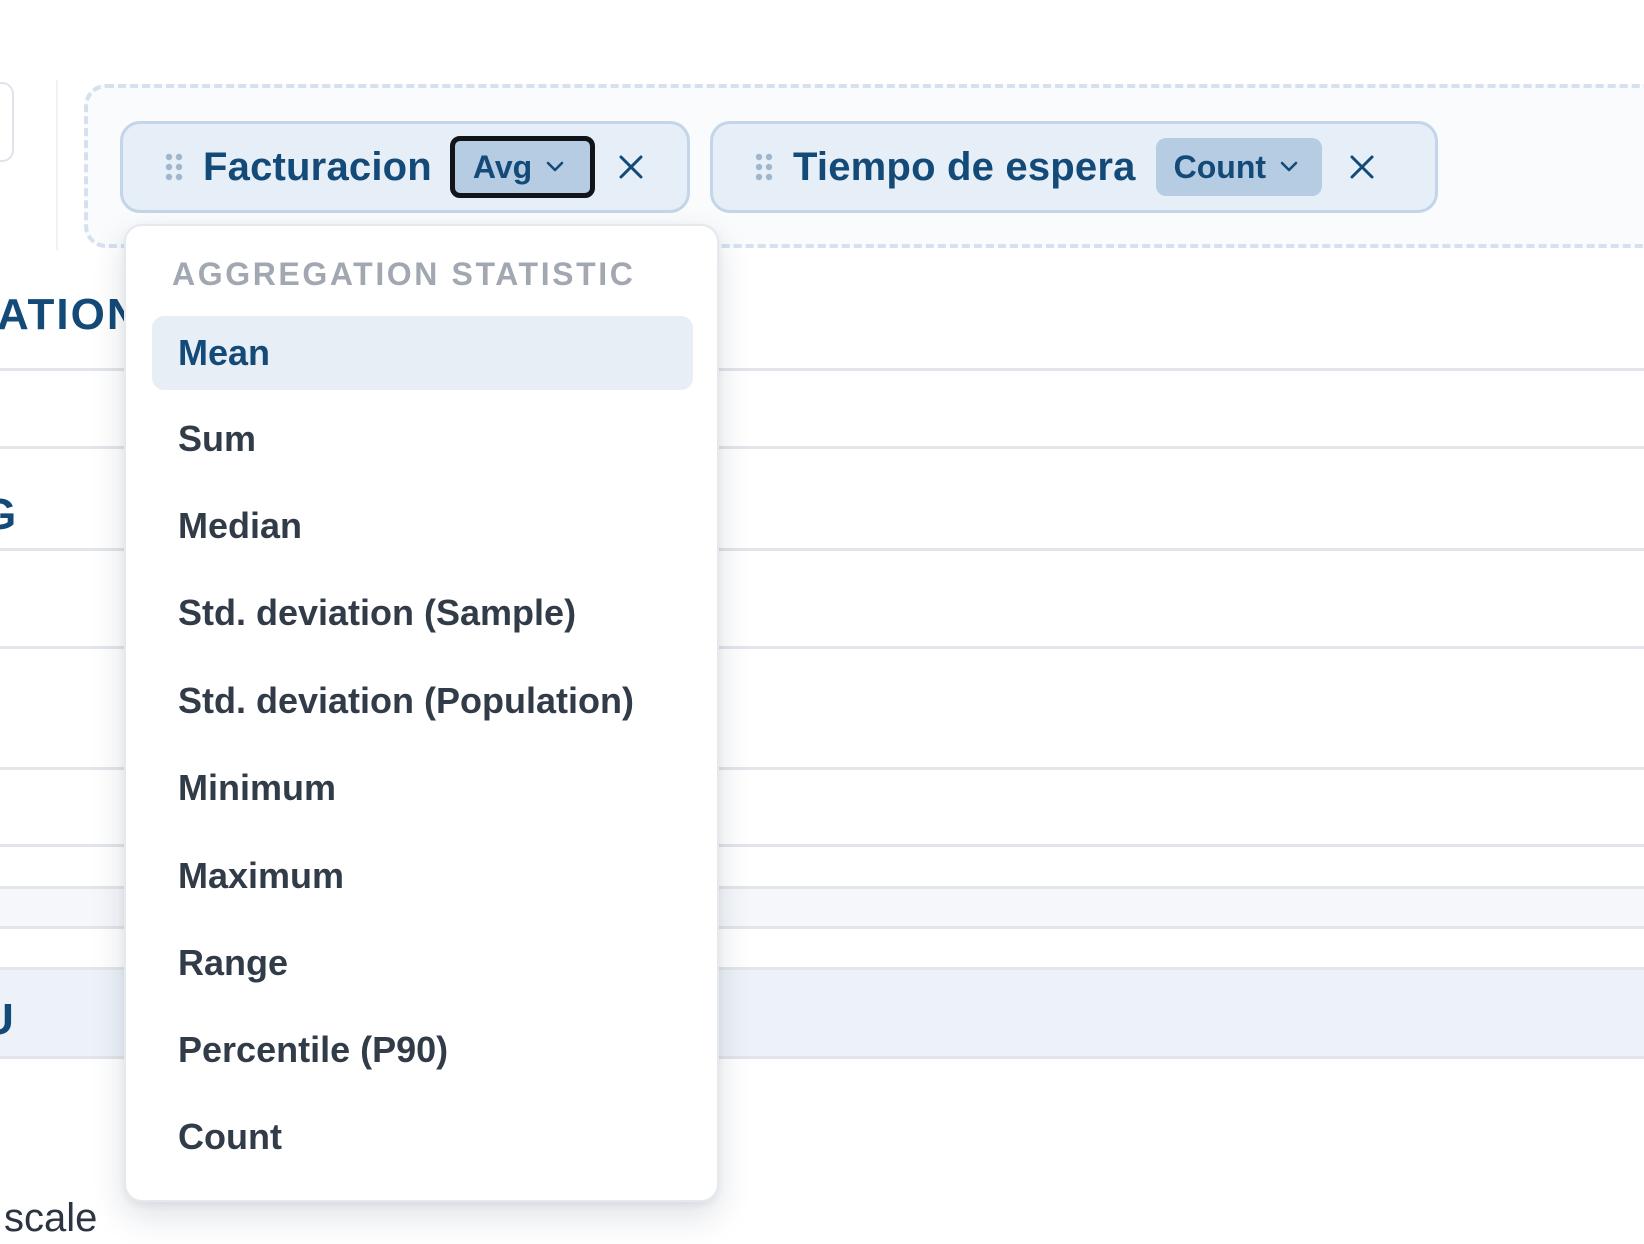 The height and width of the screenshot is (1244, 1644). Describe the element at coordinates (422, 963) in the screenshot. I see `menu-item-range: Range` at that location.